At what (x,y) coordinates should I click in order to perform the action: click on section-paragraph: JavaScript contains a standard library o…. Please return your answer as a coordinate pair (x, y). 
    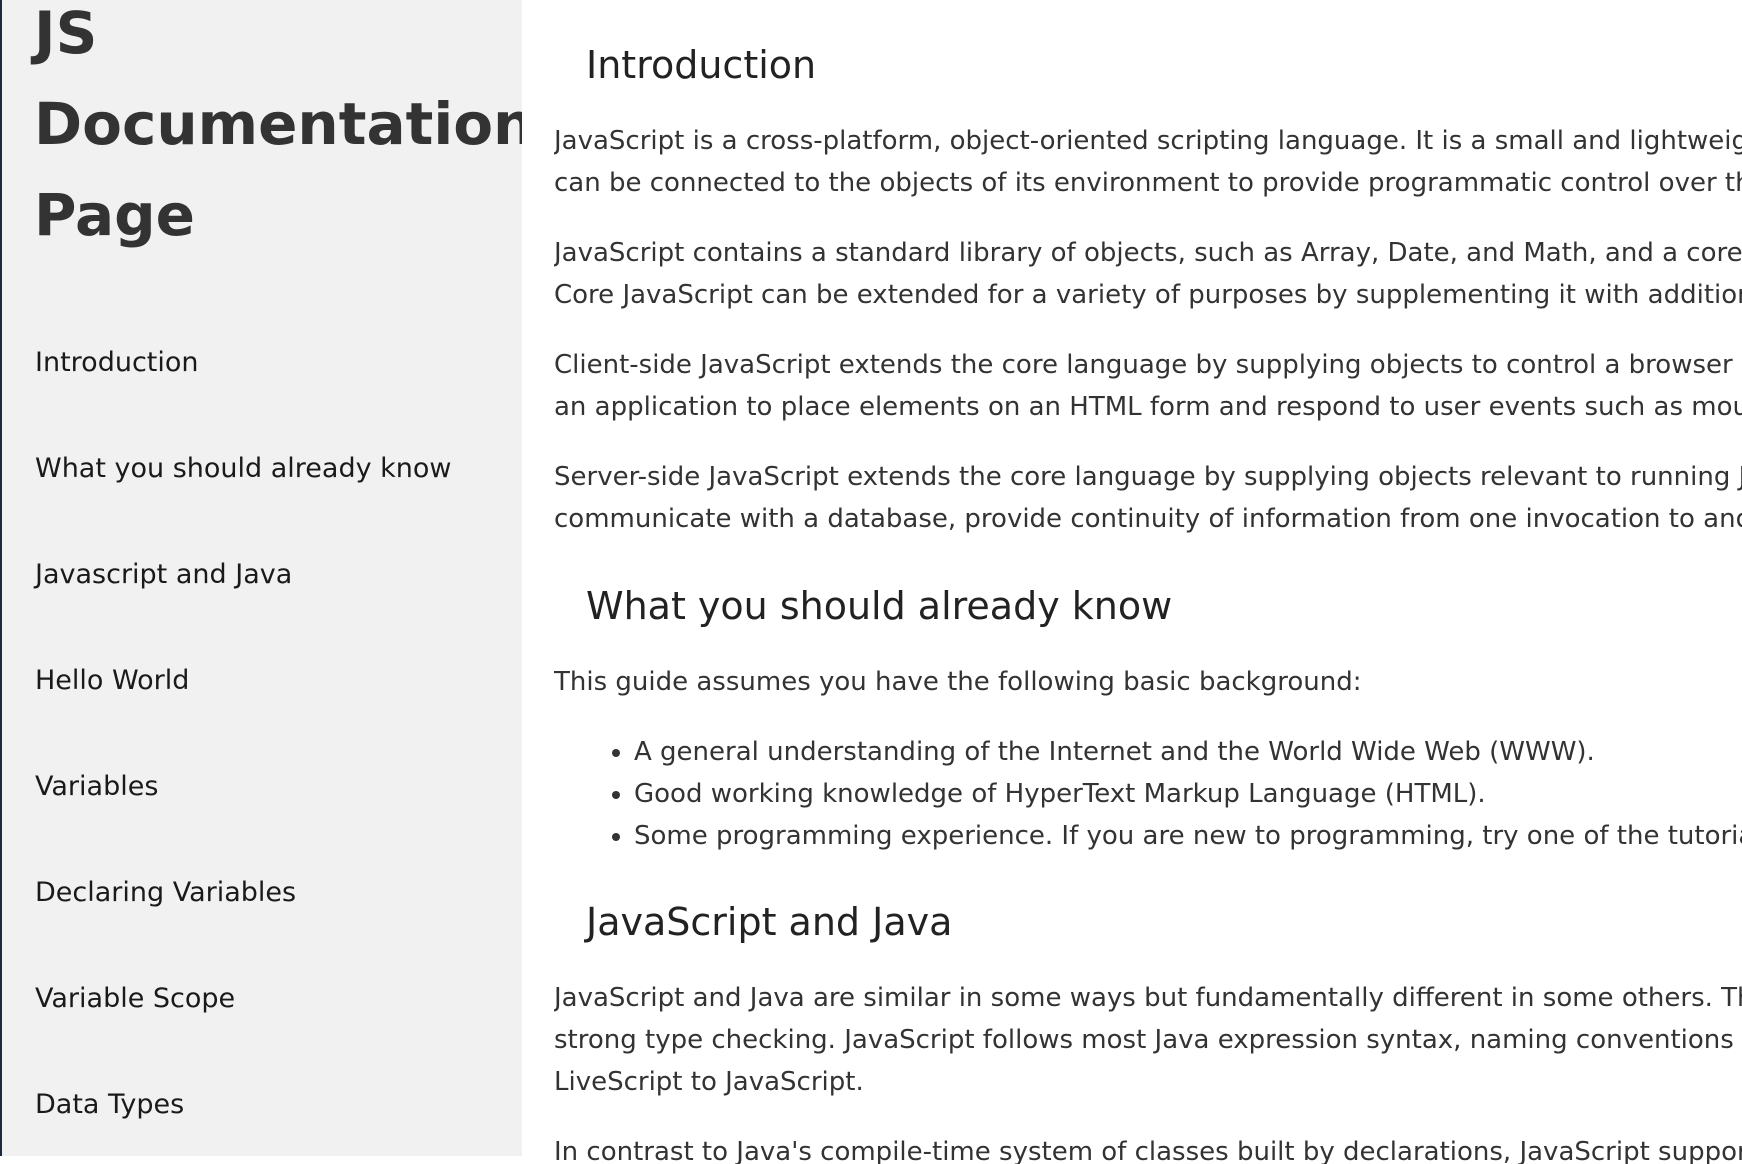
    Looking at the image, I should click on (1148, 274).